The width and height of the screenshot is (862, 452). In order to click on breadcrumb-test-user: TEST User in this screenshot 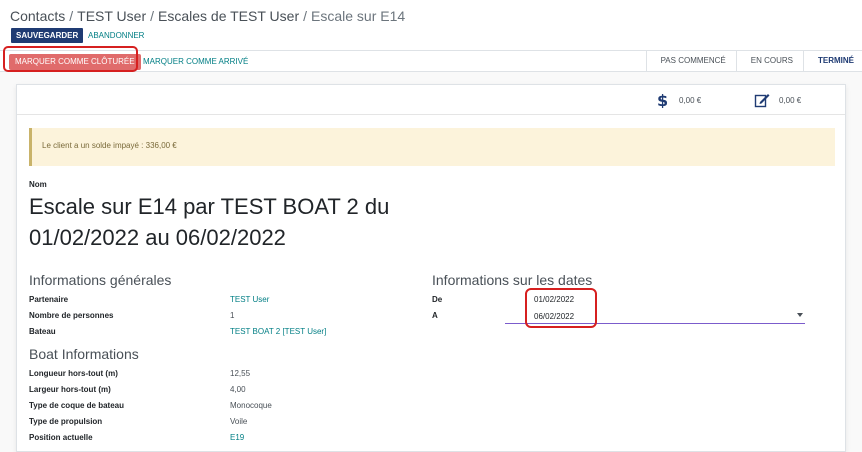, I will do `click(111, 16)`.